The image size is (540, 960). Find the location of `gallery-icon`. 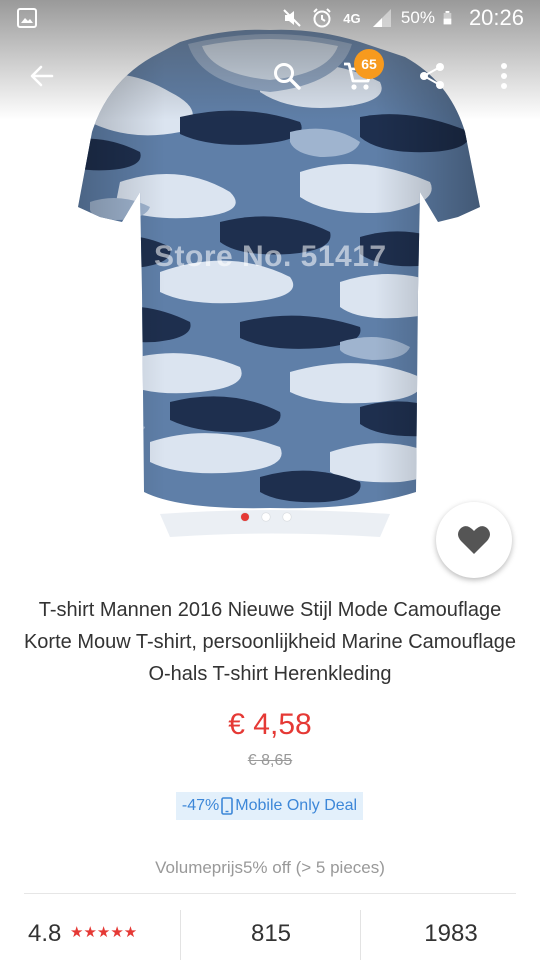

gallery-icon is located at coordinates (27, 18).